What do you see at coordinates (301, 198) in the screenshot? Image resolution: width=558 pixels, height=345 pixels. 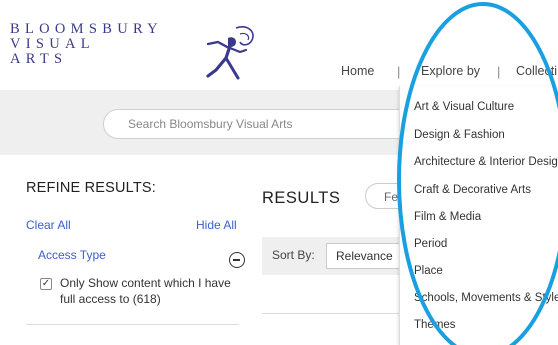 I see `results-heading: RESULTS` at bounding box center [301, 198].